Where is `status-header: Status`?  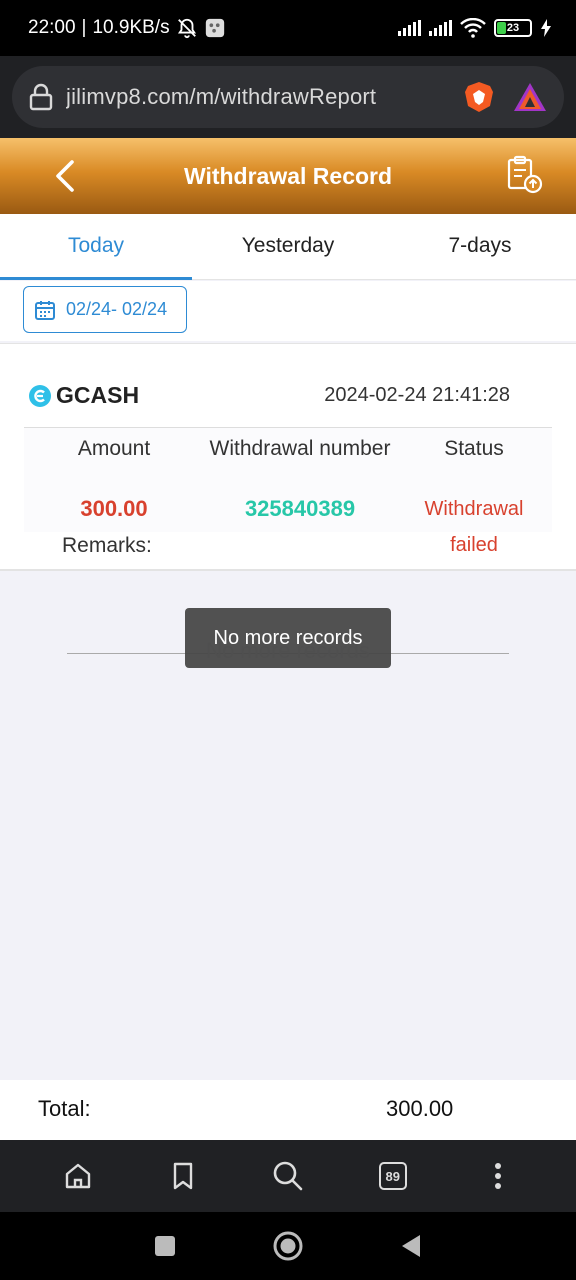
status-header: Status is located at coordinates (474, 448).